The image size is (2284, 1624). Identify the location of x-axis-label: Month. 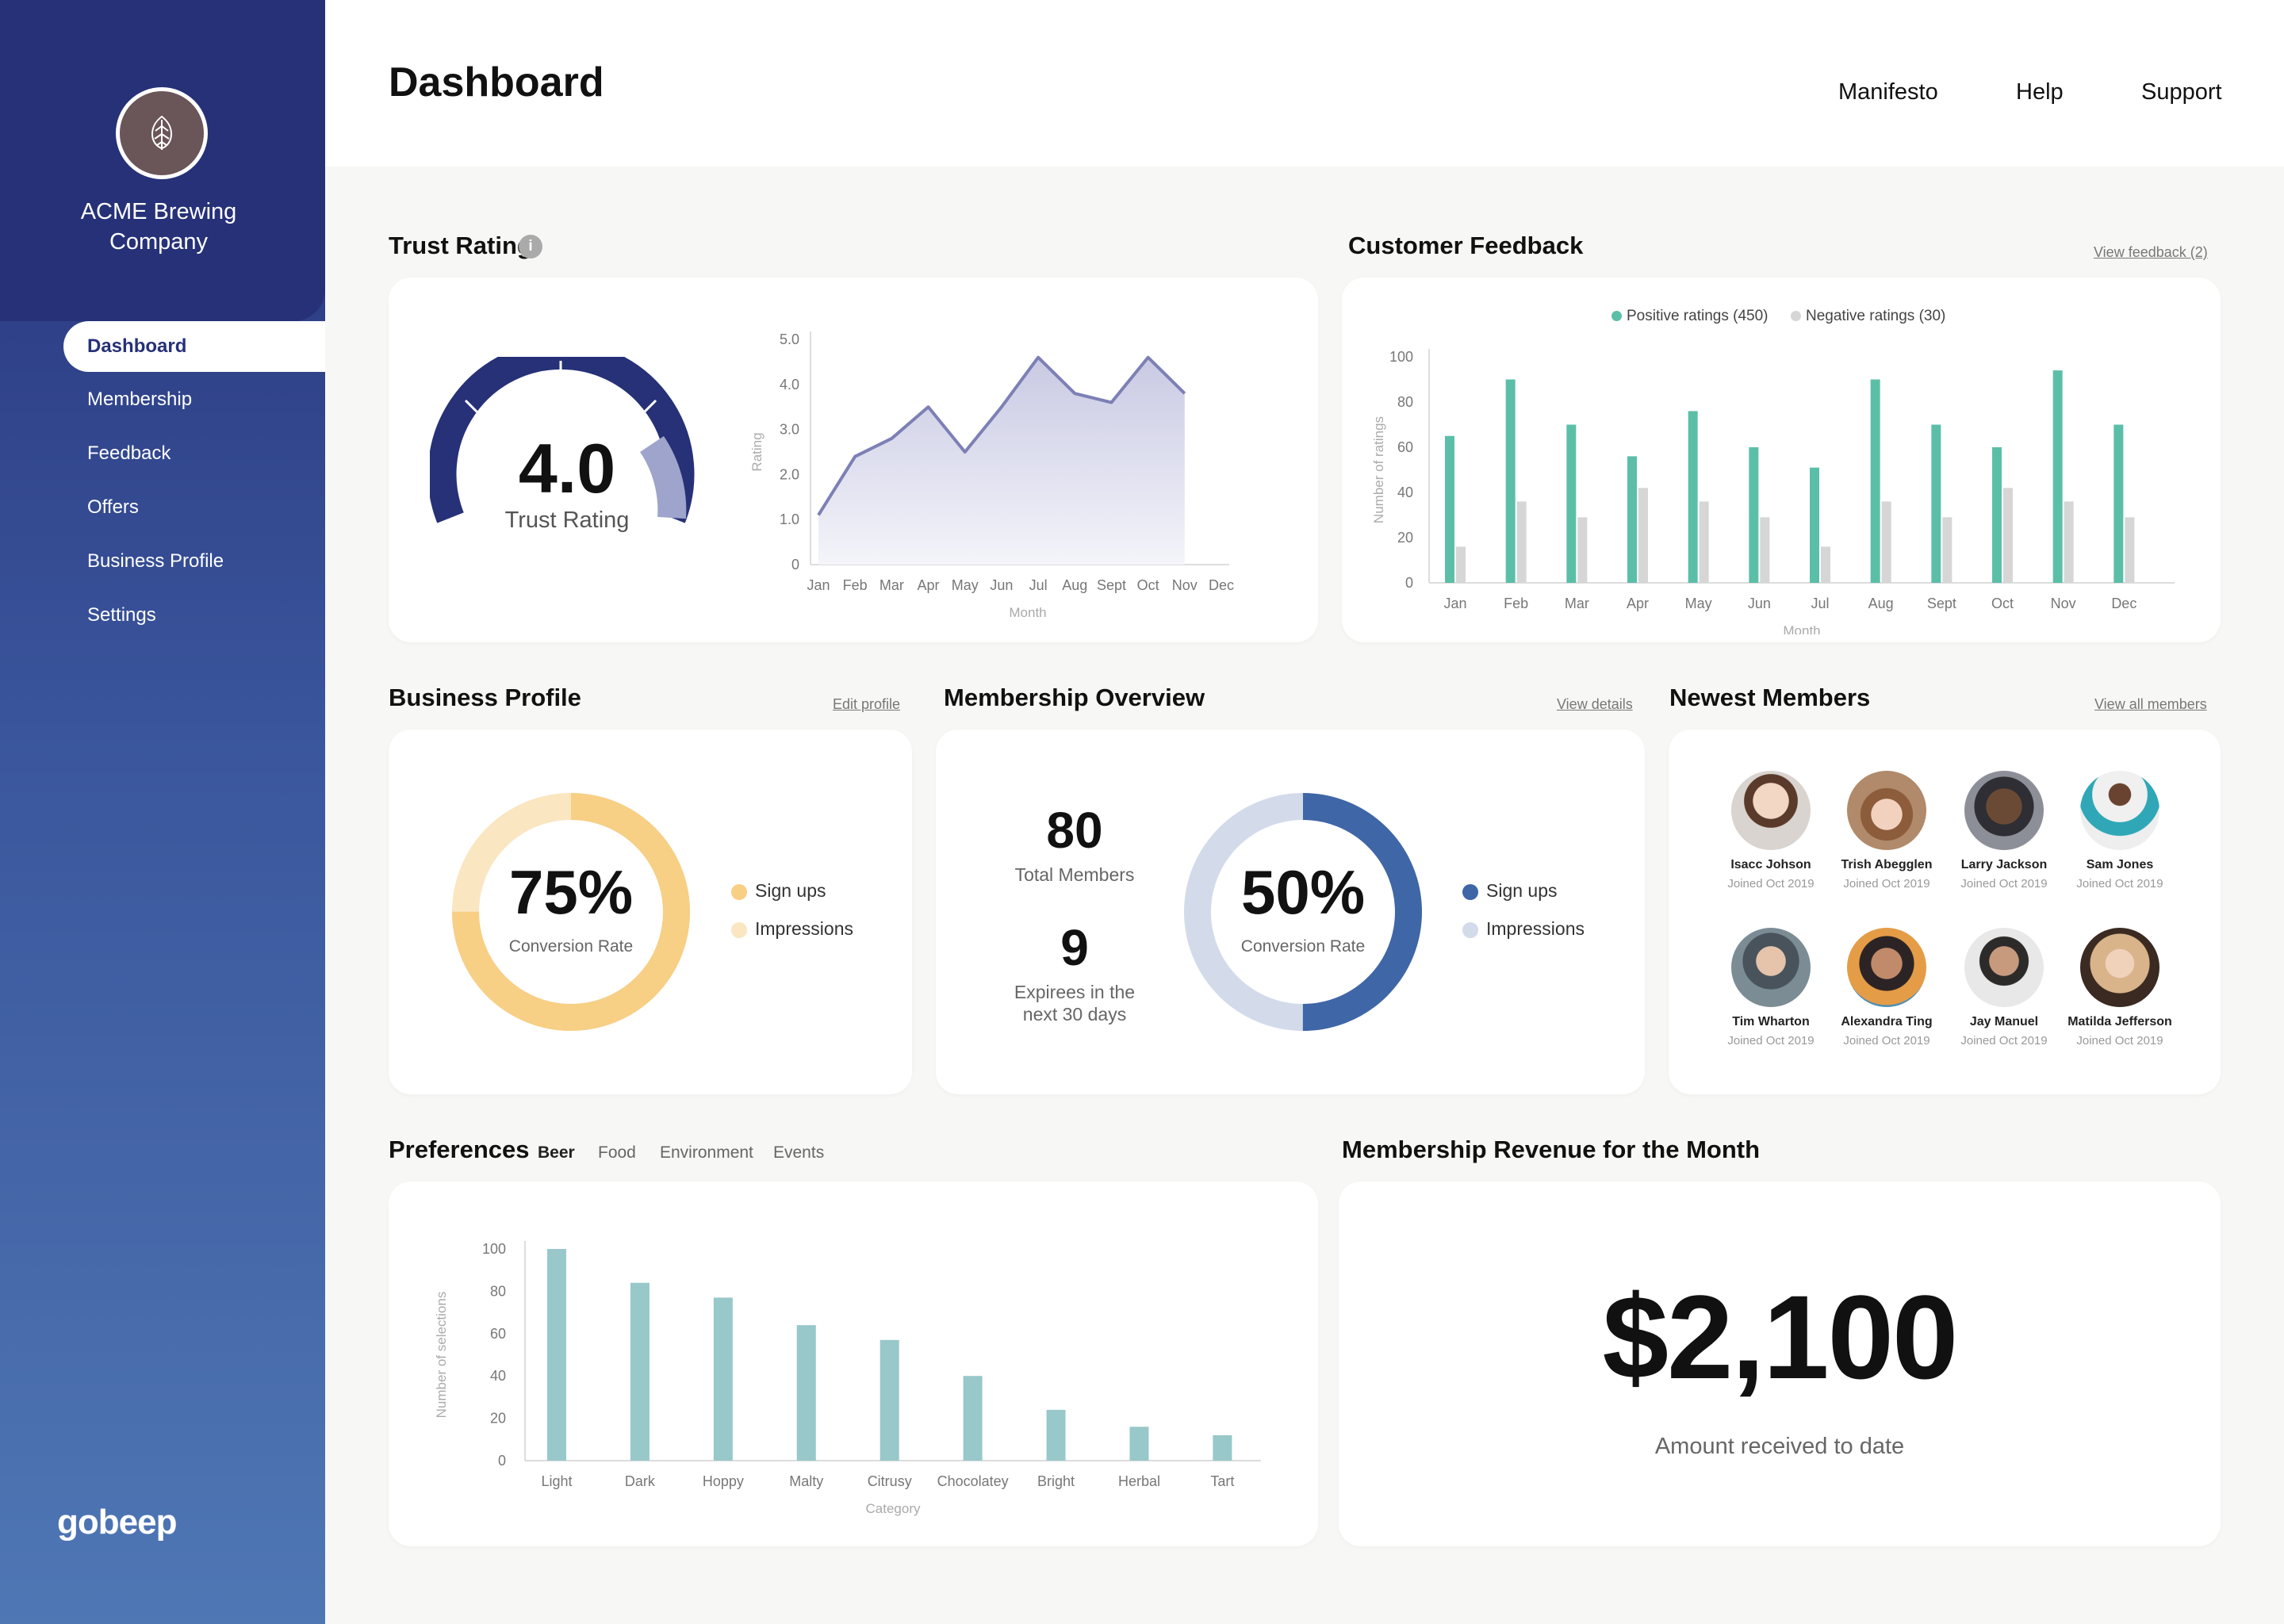
(1801, 628).